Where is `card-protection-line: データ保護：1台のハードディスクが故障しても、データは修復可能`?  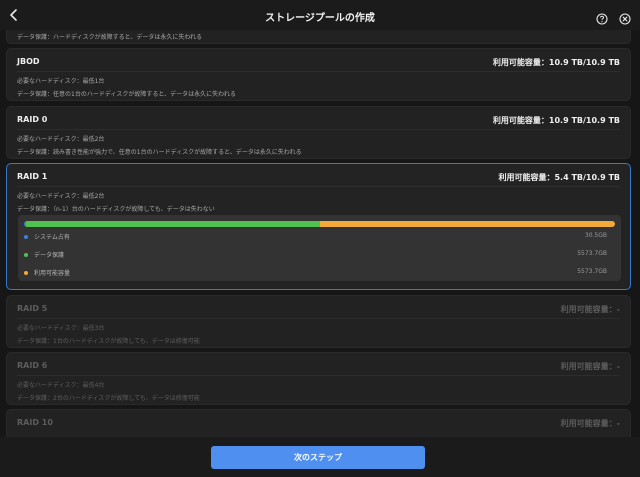 card-protection-line: データ保護：1台のハードディスクが故障しても、データは修復可能 is located at coordinates (108, 341).